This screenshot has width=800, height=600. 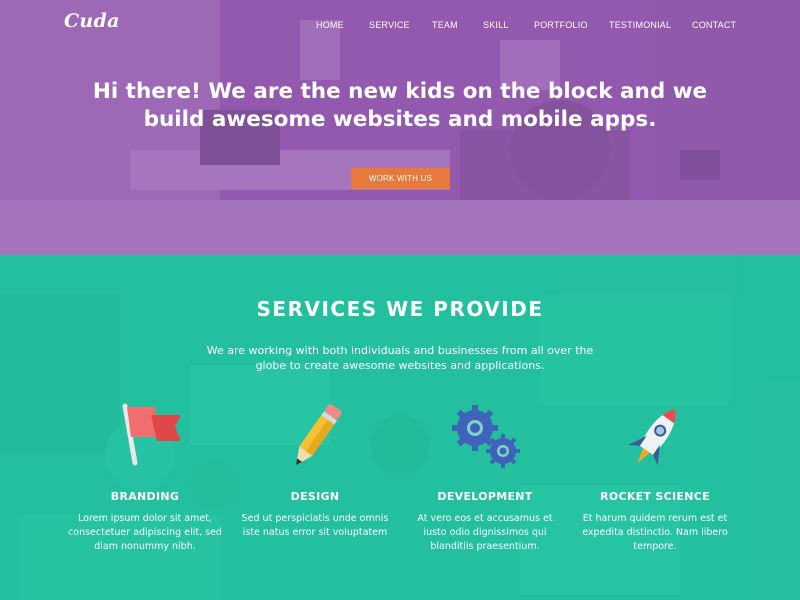 I want to click on services-title: SERVICES WE PROVIDE, so click(x=400, y=309).